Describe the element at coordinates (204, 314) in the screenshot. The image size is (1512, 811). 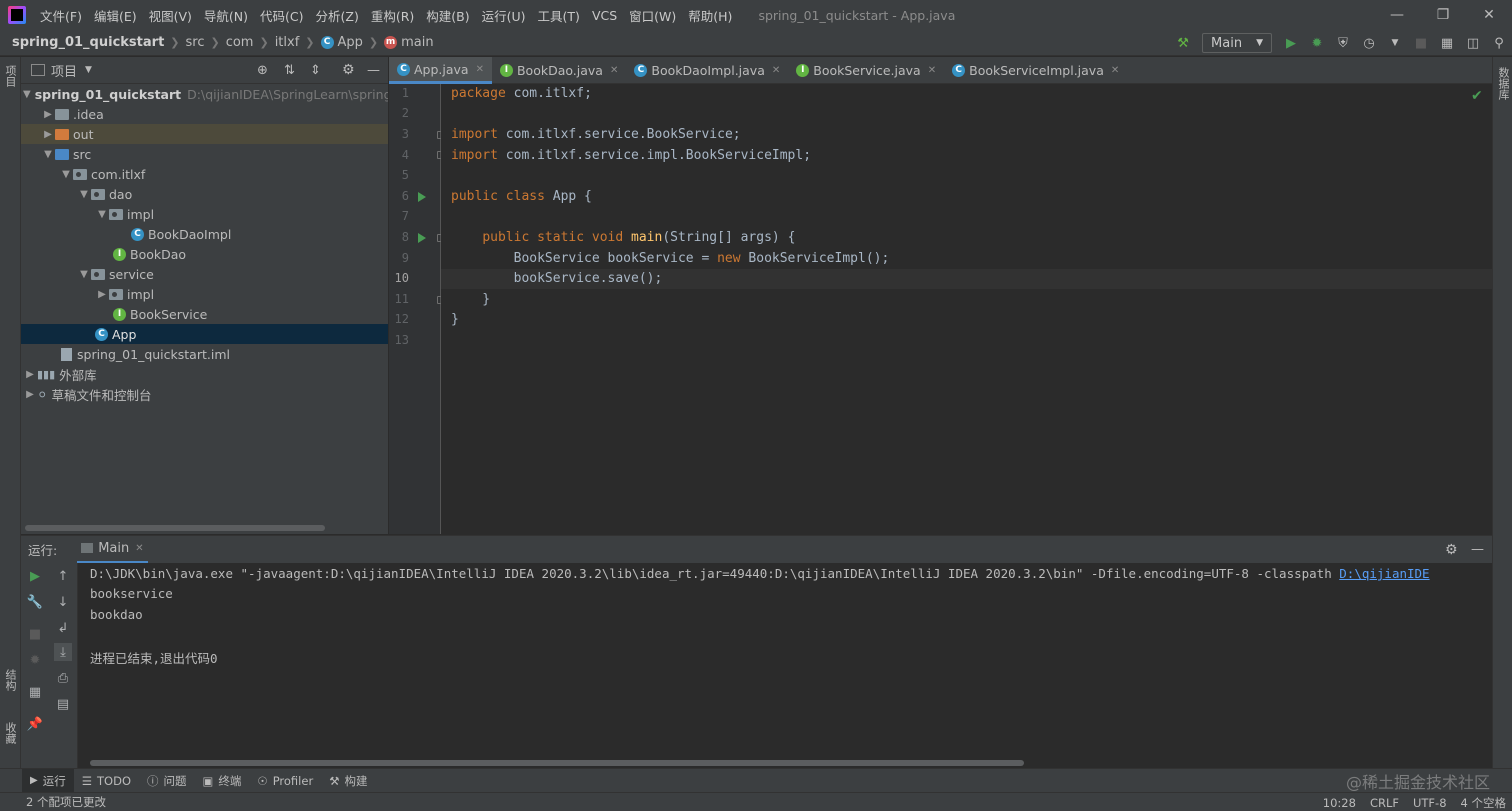
I see `tree-item-bookservice: I BookService` at that location.